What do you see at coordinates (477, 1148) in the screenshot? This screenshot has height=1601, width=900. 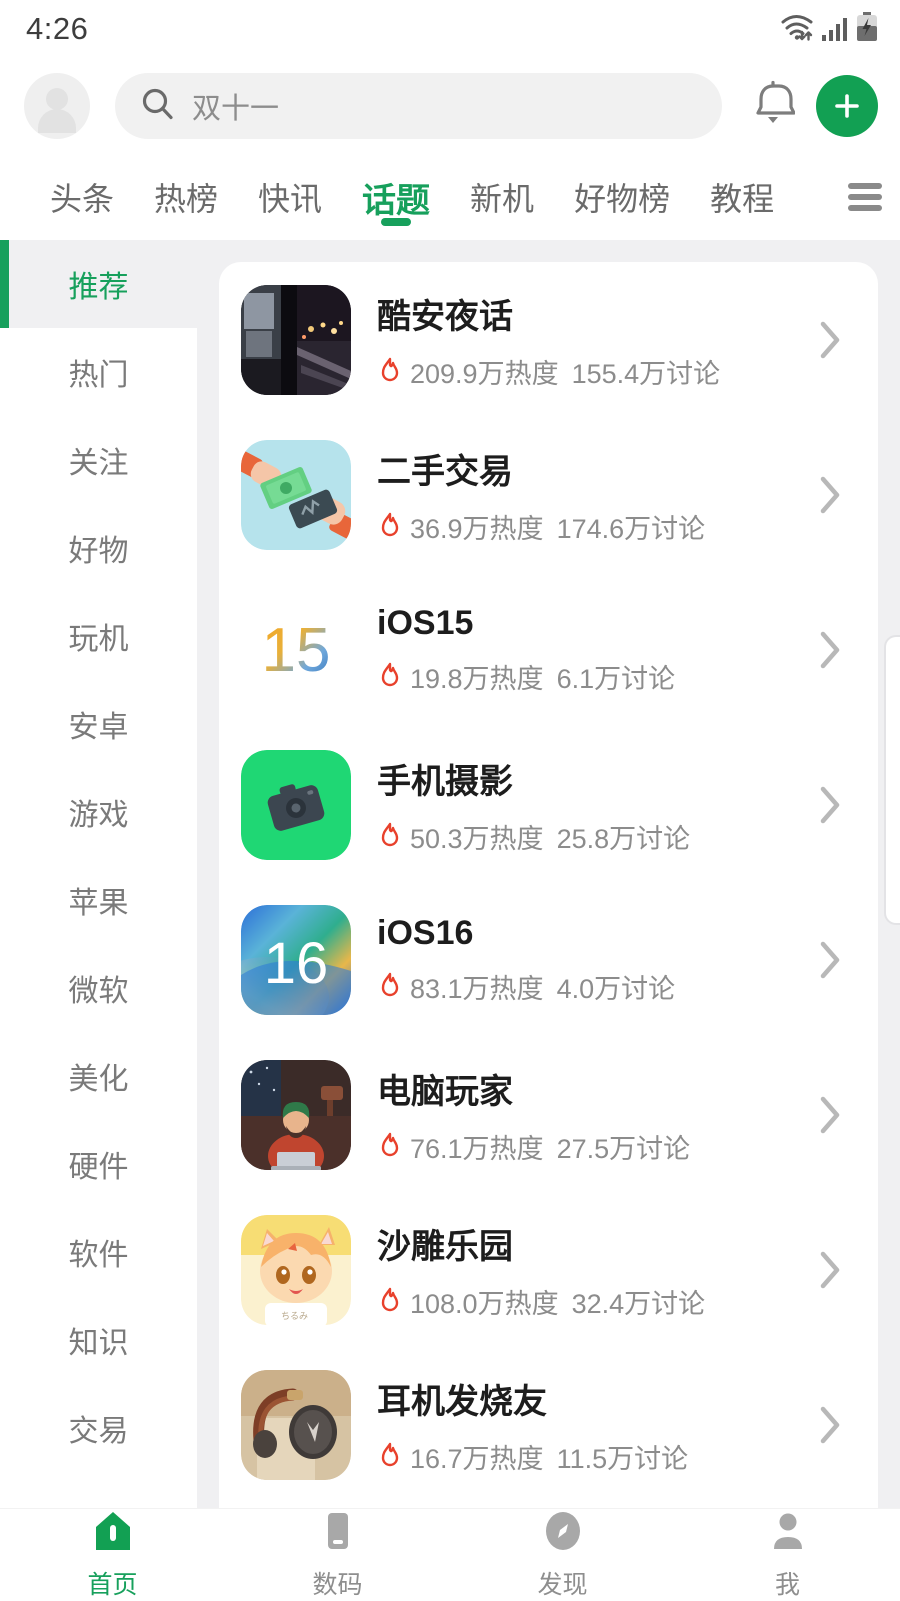 I see `topic-heat: 76.1万热度` at bounding box center [477, 1148].